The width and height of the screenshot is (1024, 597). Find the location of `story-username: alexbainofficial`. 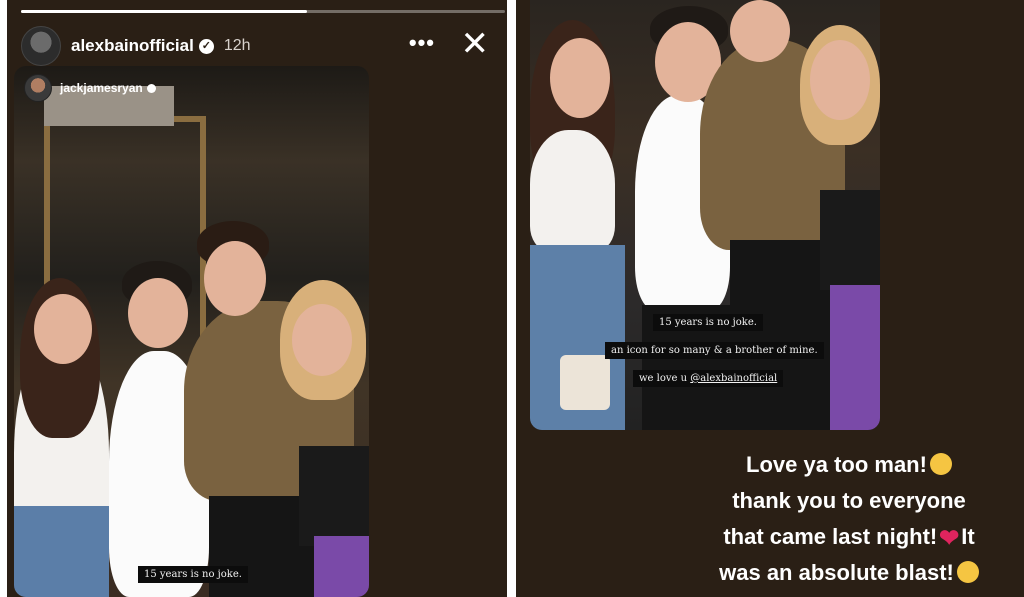

story-username: alexbainofficial is located at coordinates (132, 46).